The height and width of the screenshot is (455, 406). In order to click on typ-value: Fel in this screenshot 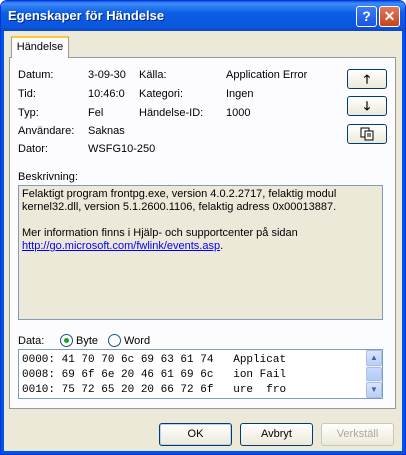, I will do `click(96, 113)`.